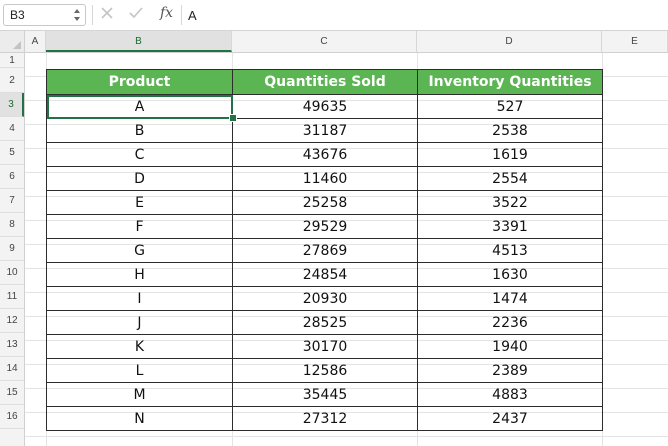  I want to click on row-header-14: 14, so click(12, 369).